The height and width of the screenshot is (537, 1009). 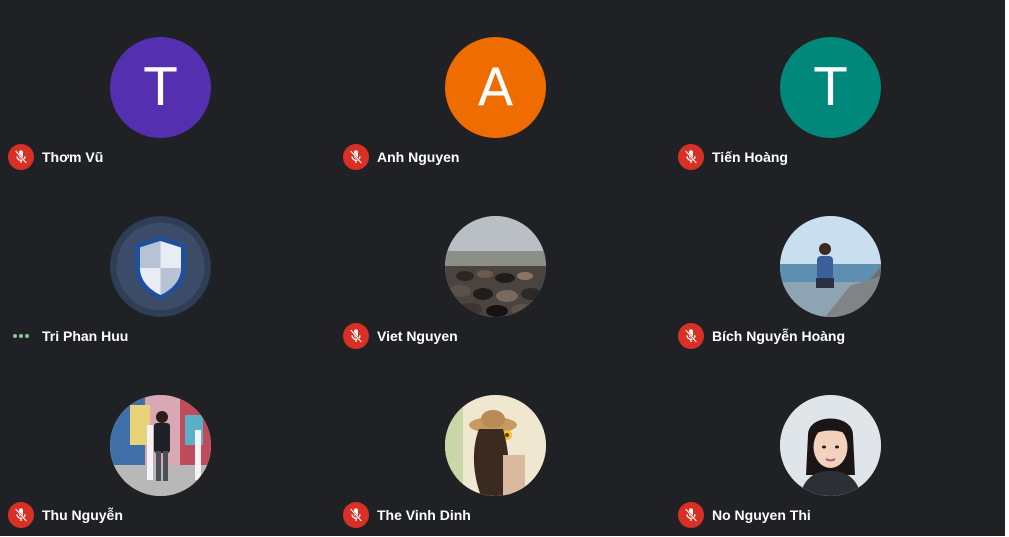 I want to click on participant-tile: T Thơm Vũ, so click(x=167, y=89).